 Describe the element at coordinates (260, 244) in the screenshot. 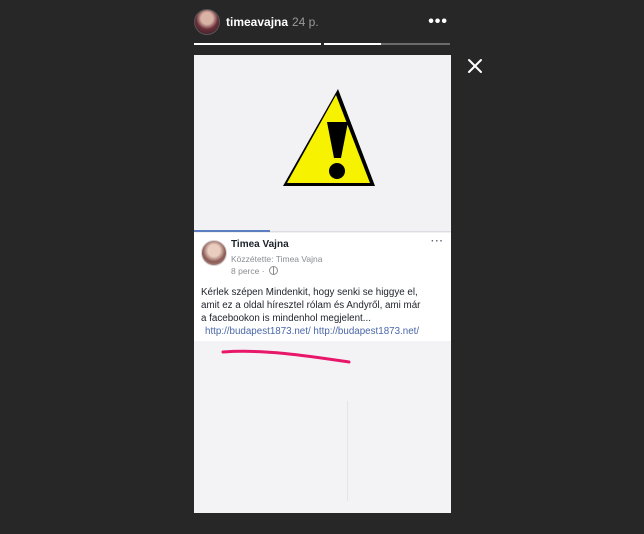

I see `post-author: Timea Vajna` at that location.